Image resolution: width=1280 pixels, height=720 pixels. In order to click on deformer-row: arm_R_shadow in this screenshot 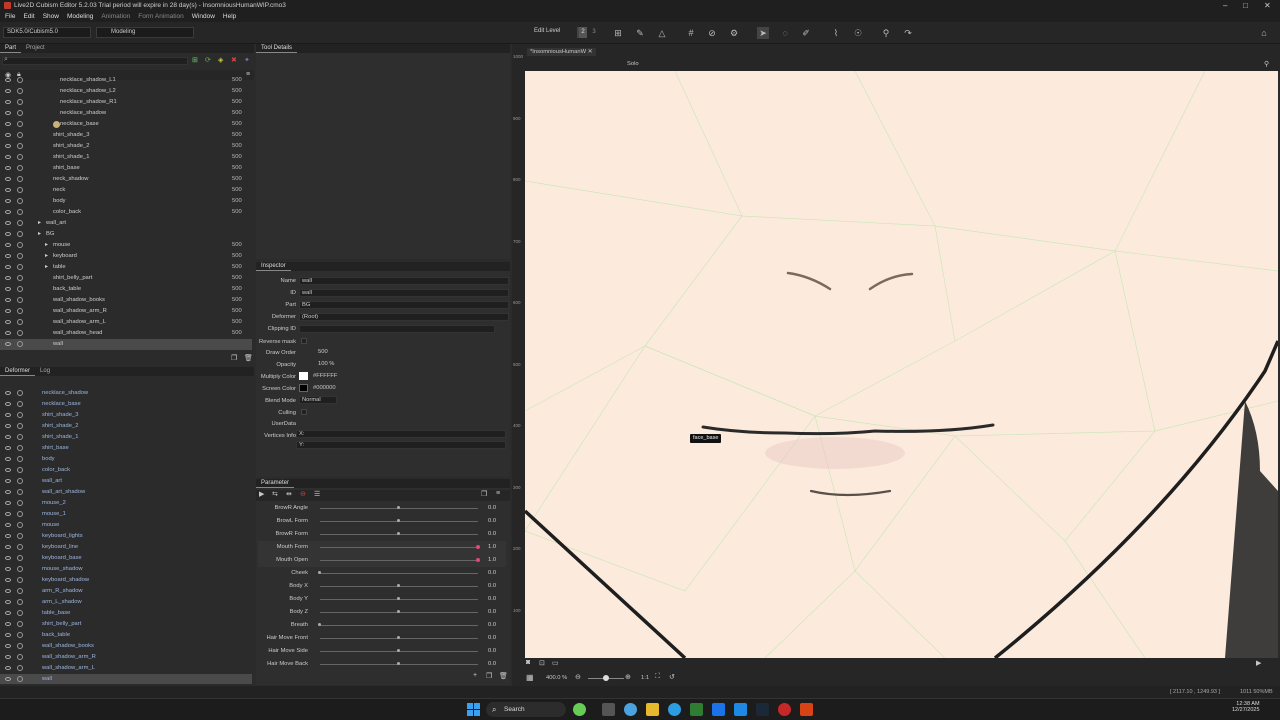, I will do `click(126, 591)`.